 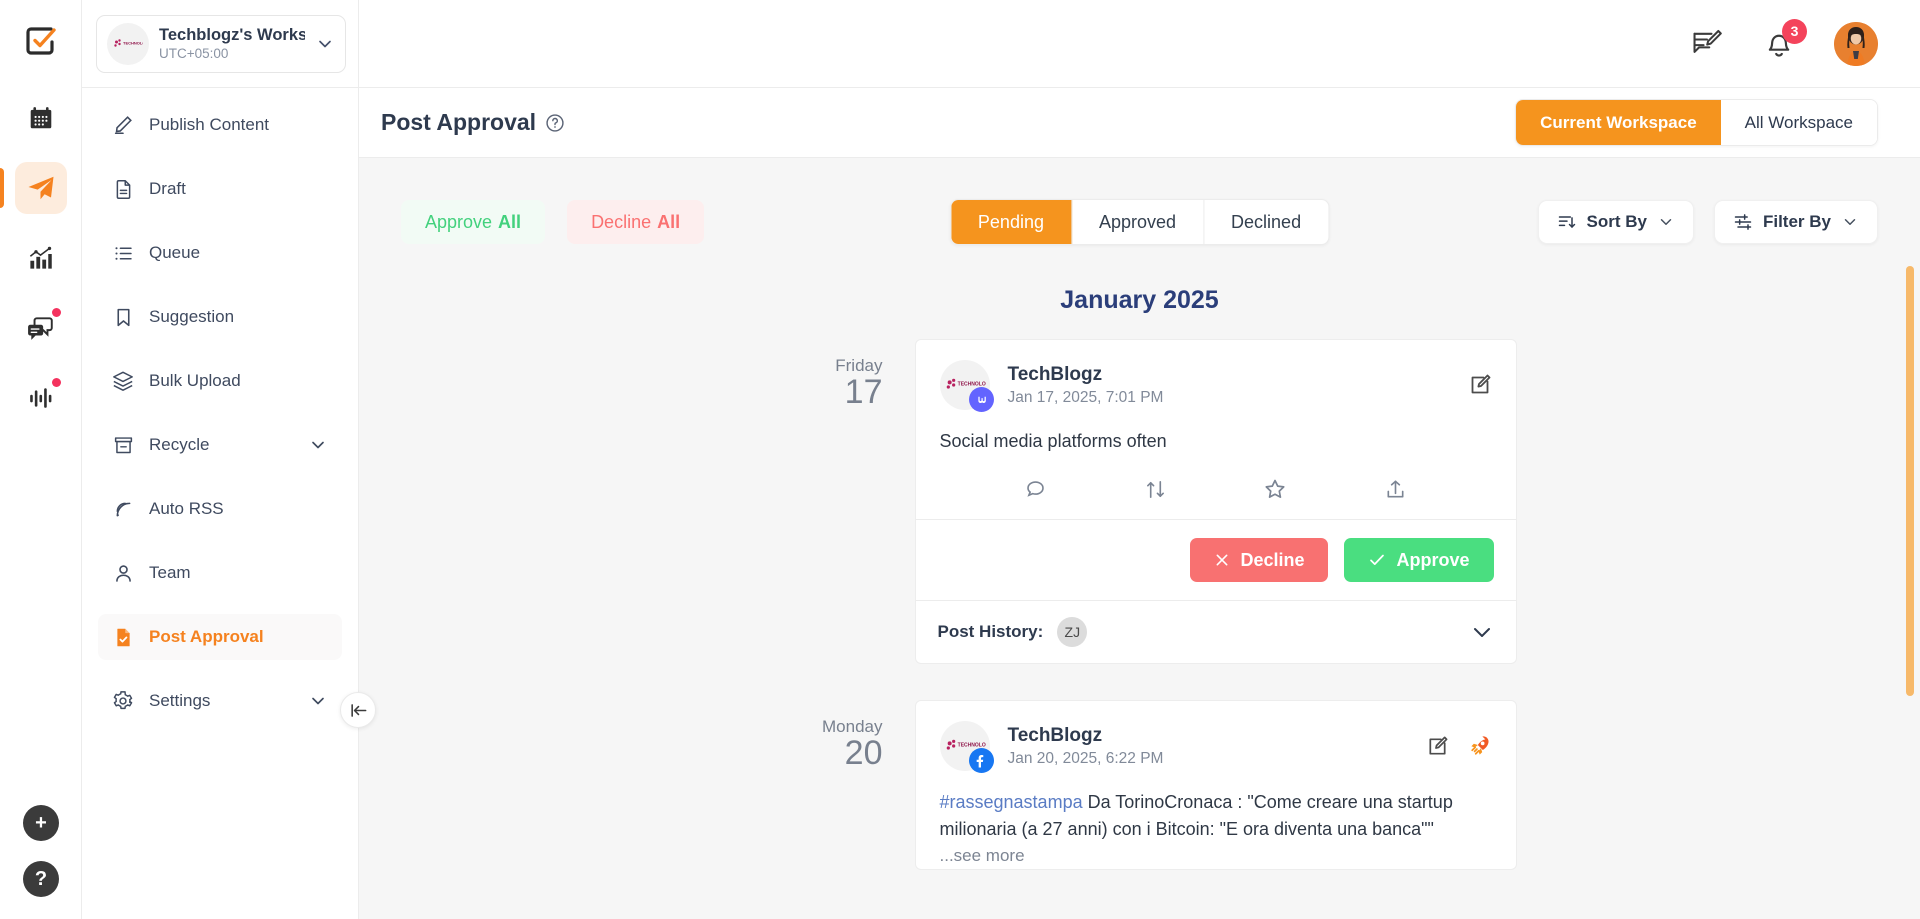 I want to click on see-more-link: ...see more, so click(x=1216, y=856).